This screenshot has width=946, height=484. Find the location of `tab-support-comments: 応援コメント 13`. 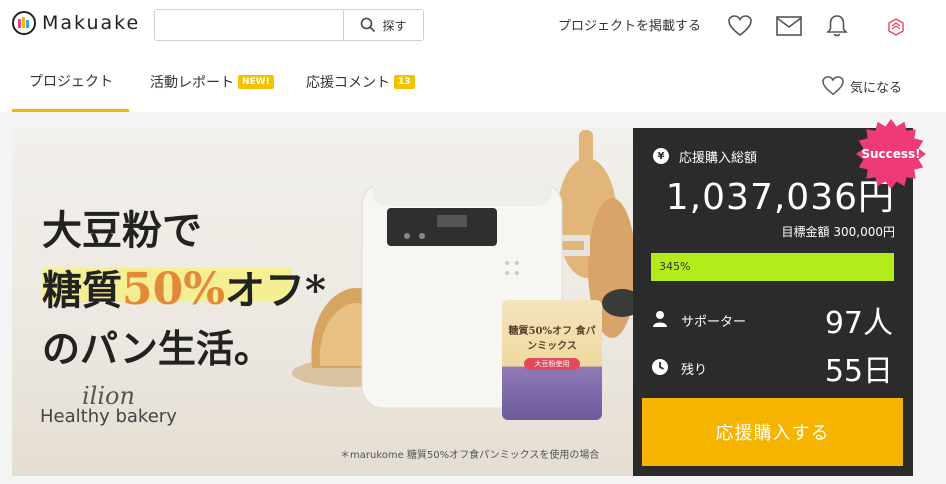

tab-support-comments: 応援コメント 13 is located at coordinates (360, 82).